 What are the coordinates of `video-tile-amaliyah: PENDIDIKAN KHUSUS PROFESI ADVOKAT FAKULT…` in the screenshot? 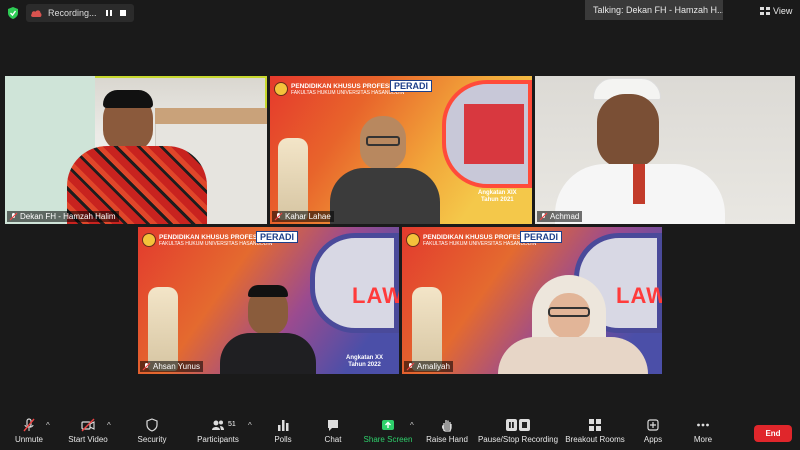 It's located at (532, 300).